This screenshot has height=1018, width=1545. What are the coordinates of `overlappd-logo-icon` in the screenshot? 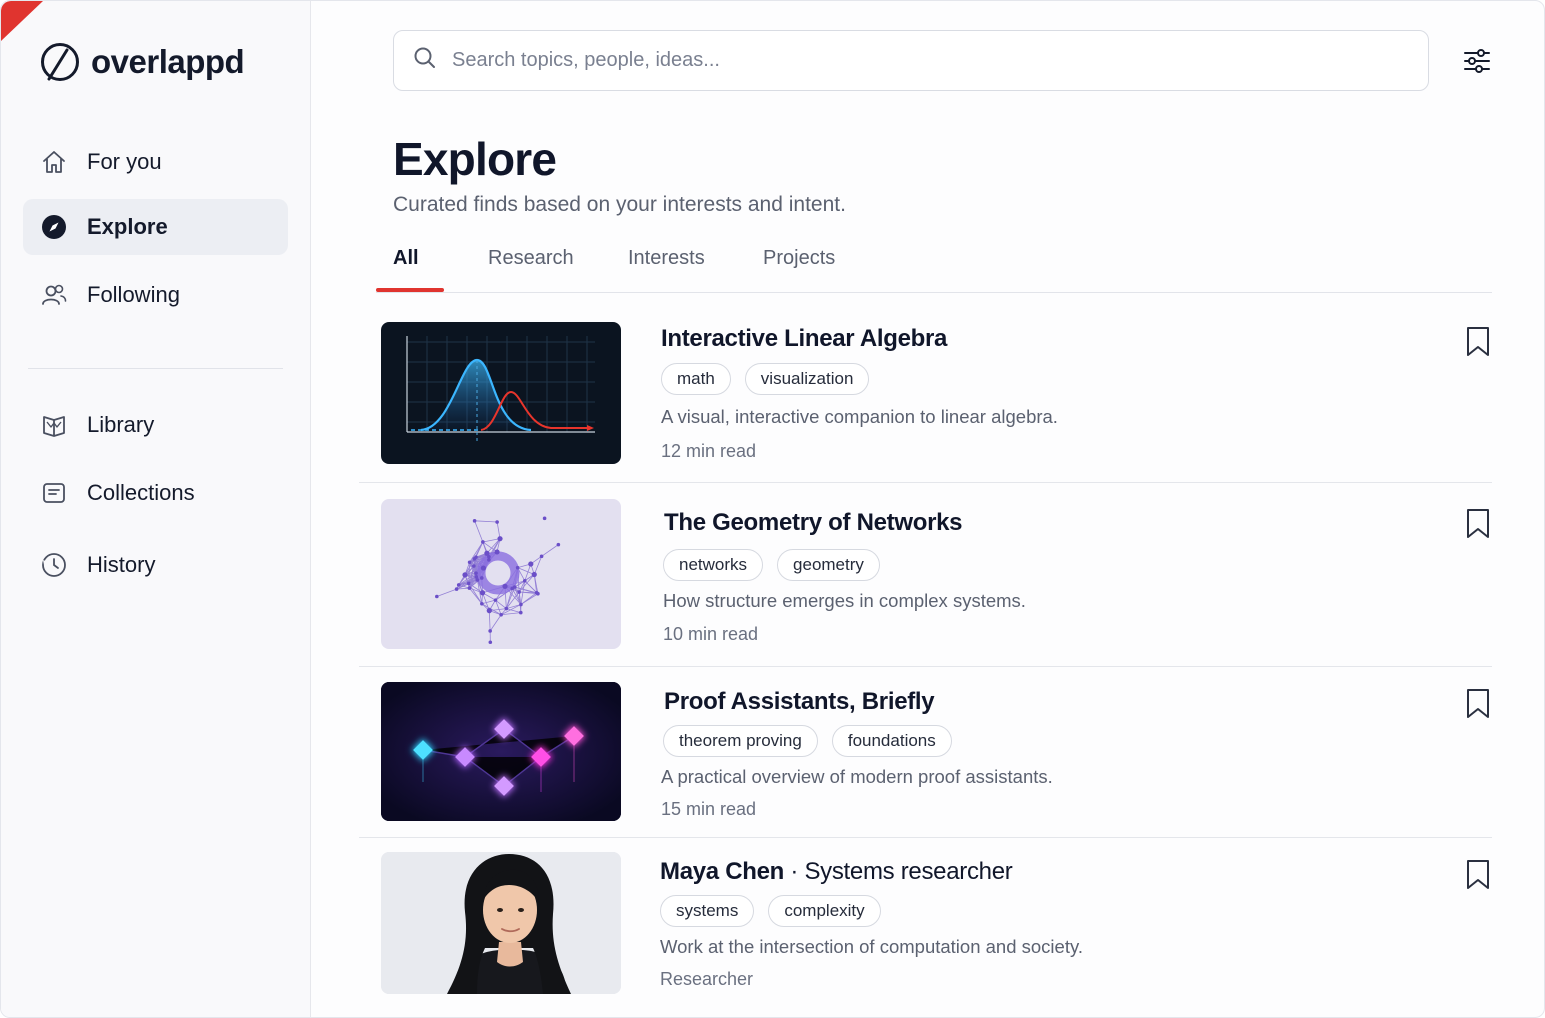 It's located at (60, 62).